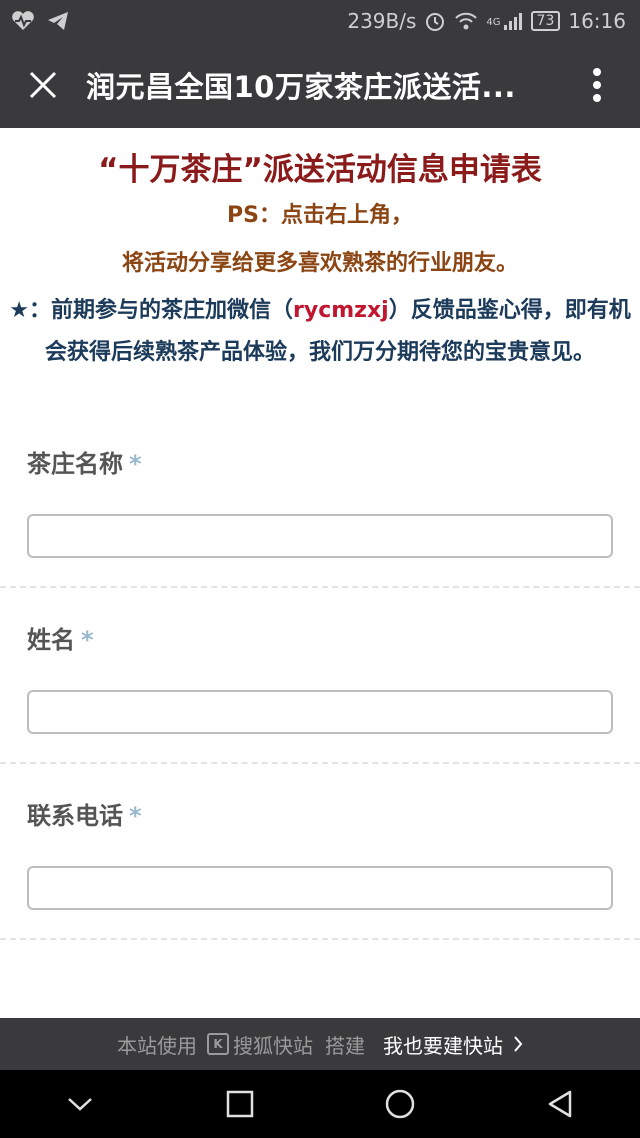 This screenshot has width=640, height=1138. I want to click on build-site-link: 我也要建快站, so click(453, 1044).